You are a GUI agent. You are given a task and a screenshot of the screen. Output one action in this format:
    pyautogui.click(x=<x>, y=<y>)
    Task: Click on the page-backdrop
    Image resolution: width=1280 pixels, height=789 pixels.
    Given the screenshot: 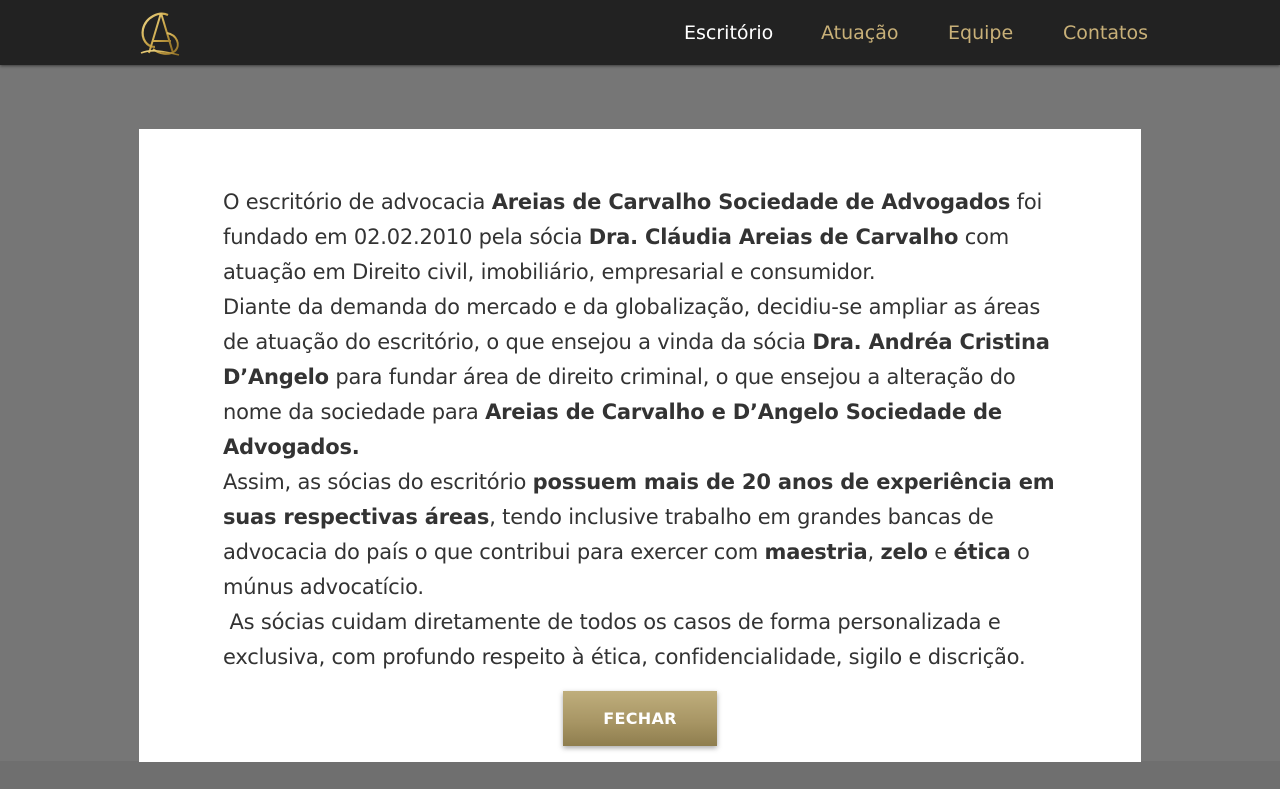 What is the action you would take?
    pyautogui.click(x=640, y=775)
    